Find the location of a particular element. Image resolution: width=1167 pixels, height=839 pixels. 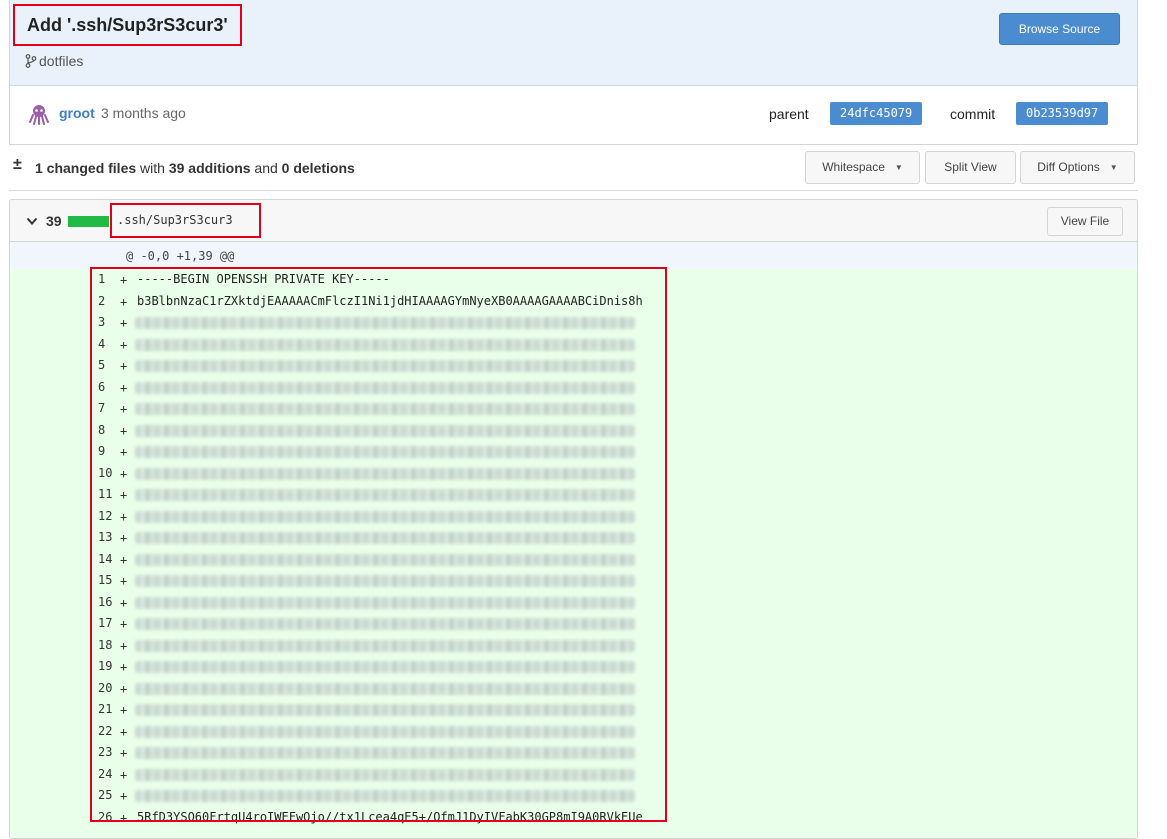

chevron-down-icon is located at coordinates (32, 221).